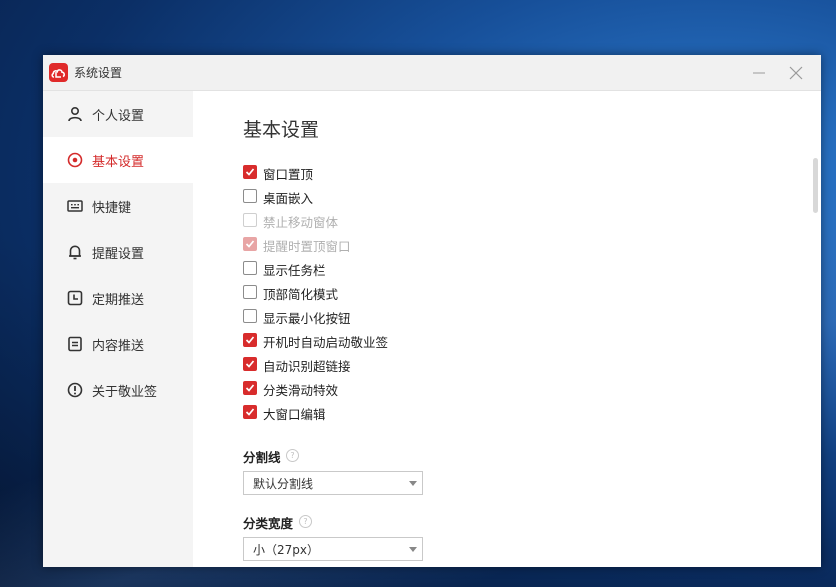  What do you see at coordinates (432, 73) in the screenshot?
I see `title-bar: 系统设置` at bounding box center [432, 73].